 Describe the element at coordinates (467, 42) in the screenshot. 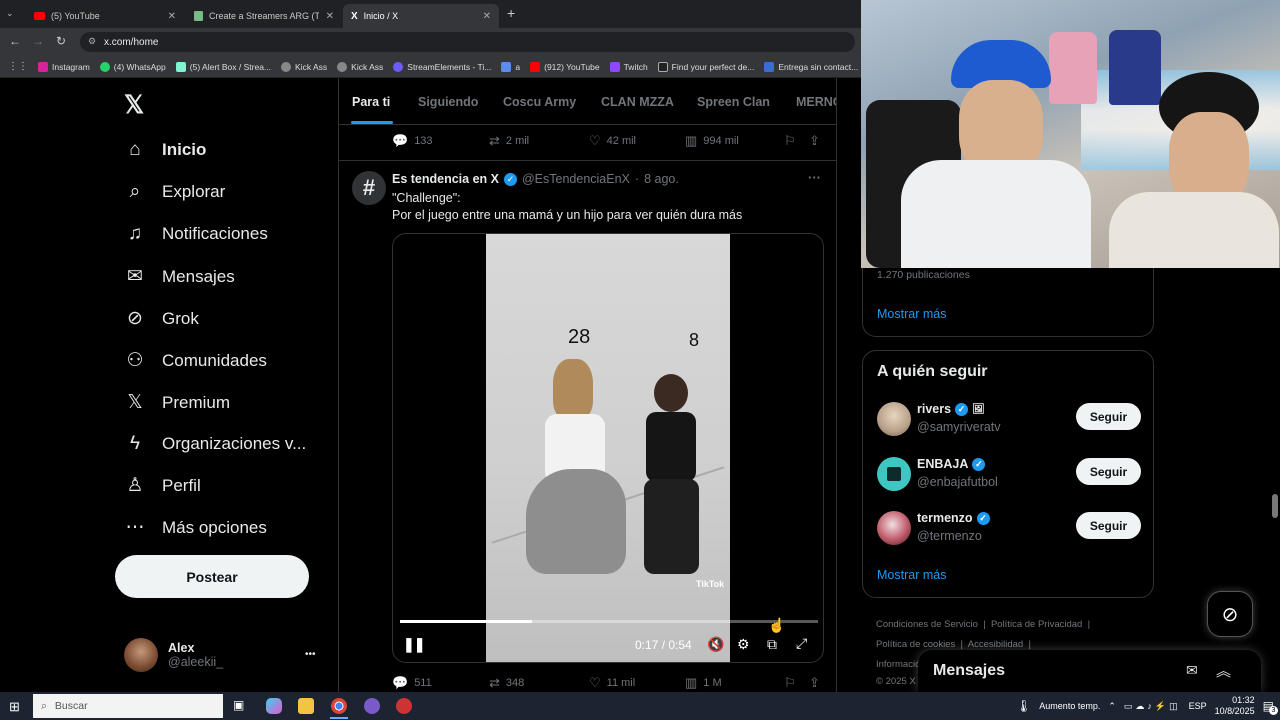

I see `url-input: ⚙ x.com/home` at that location.